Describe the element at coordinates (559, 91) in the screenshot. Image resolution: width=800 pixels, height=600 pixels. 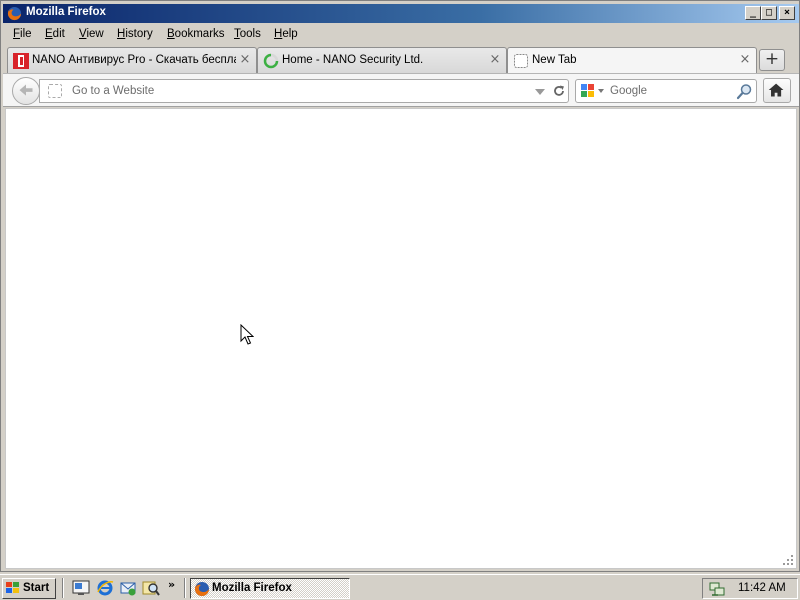
I see `reload-icon` at that location.